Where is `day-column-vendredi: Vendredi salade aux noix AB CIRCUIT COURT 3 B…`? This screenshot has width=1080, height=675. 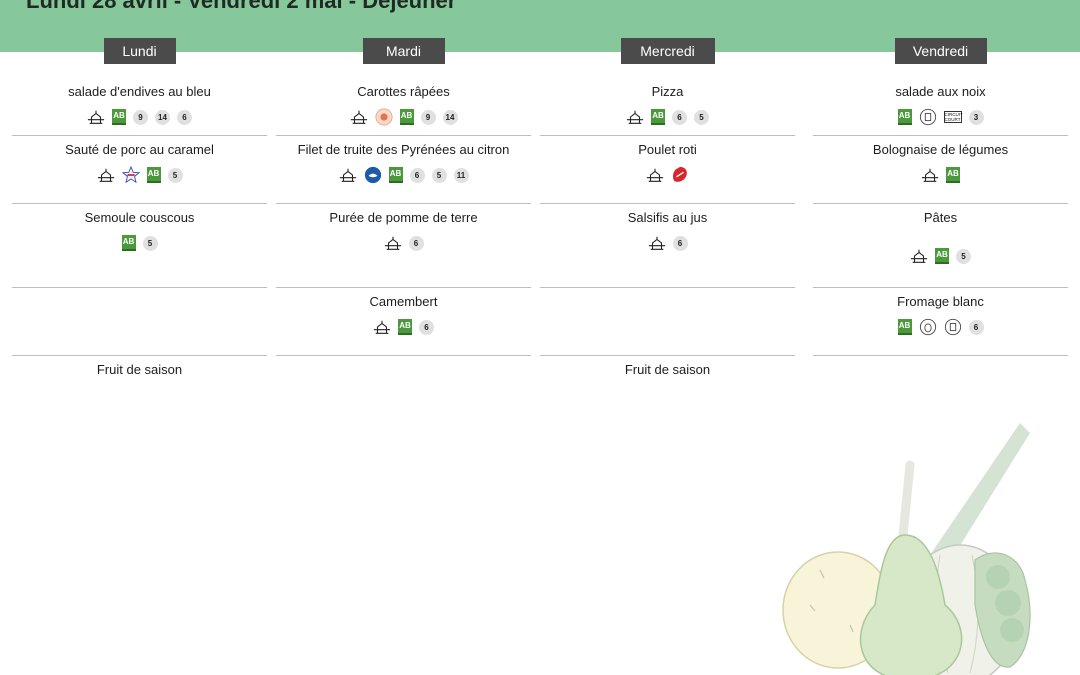 day-column-vendredi: Vendredi salade aux noix AB CIRCUIT COURT 3 B… is located at coordinates (940, 197).